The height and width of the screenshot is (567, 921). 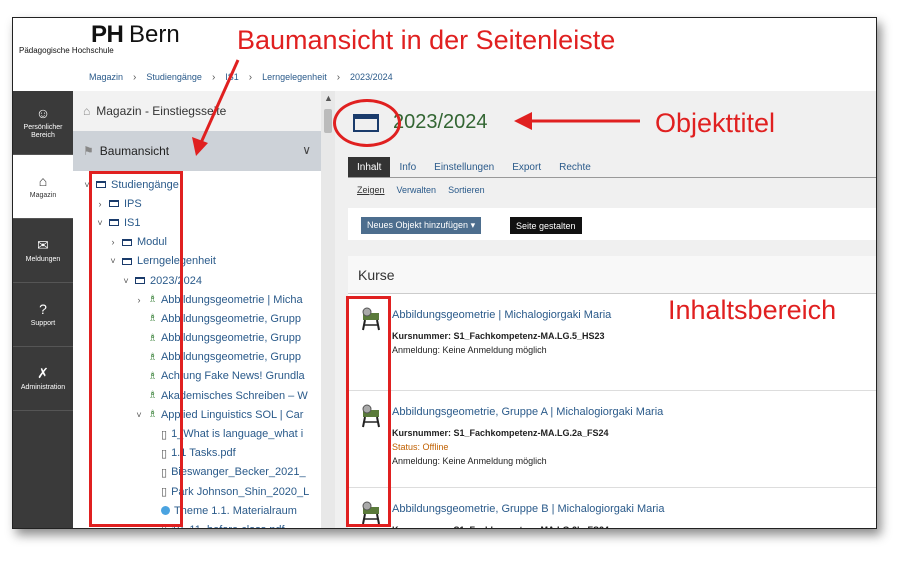 I want to click on annotation-arrow-line, so click(x=219, y=102).